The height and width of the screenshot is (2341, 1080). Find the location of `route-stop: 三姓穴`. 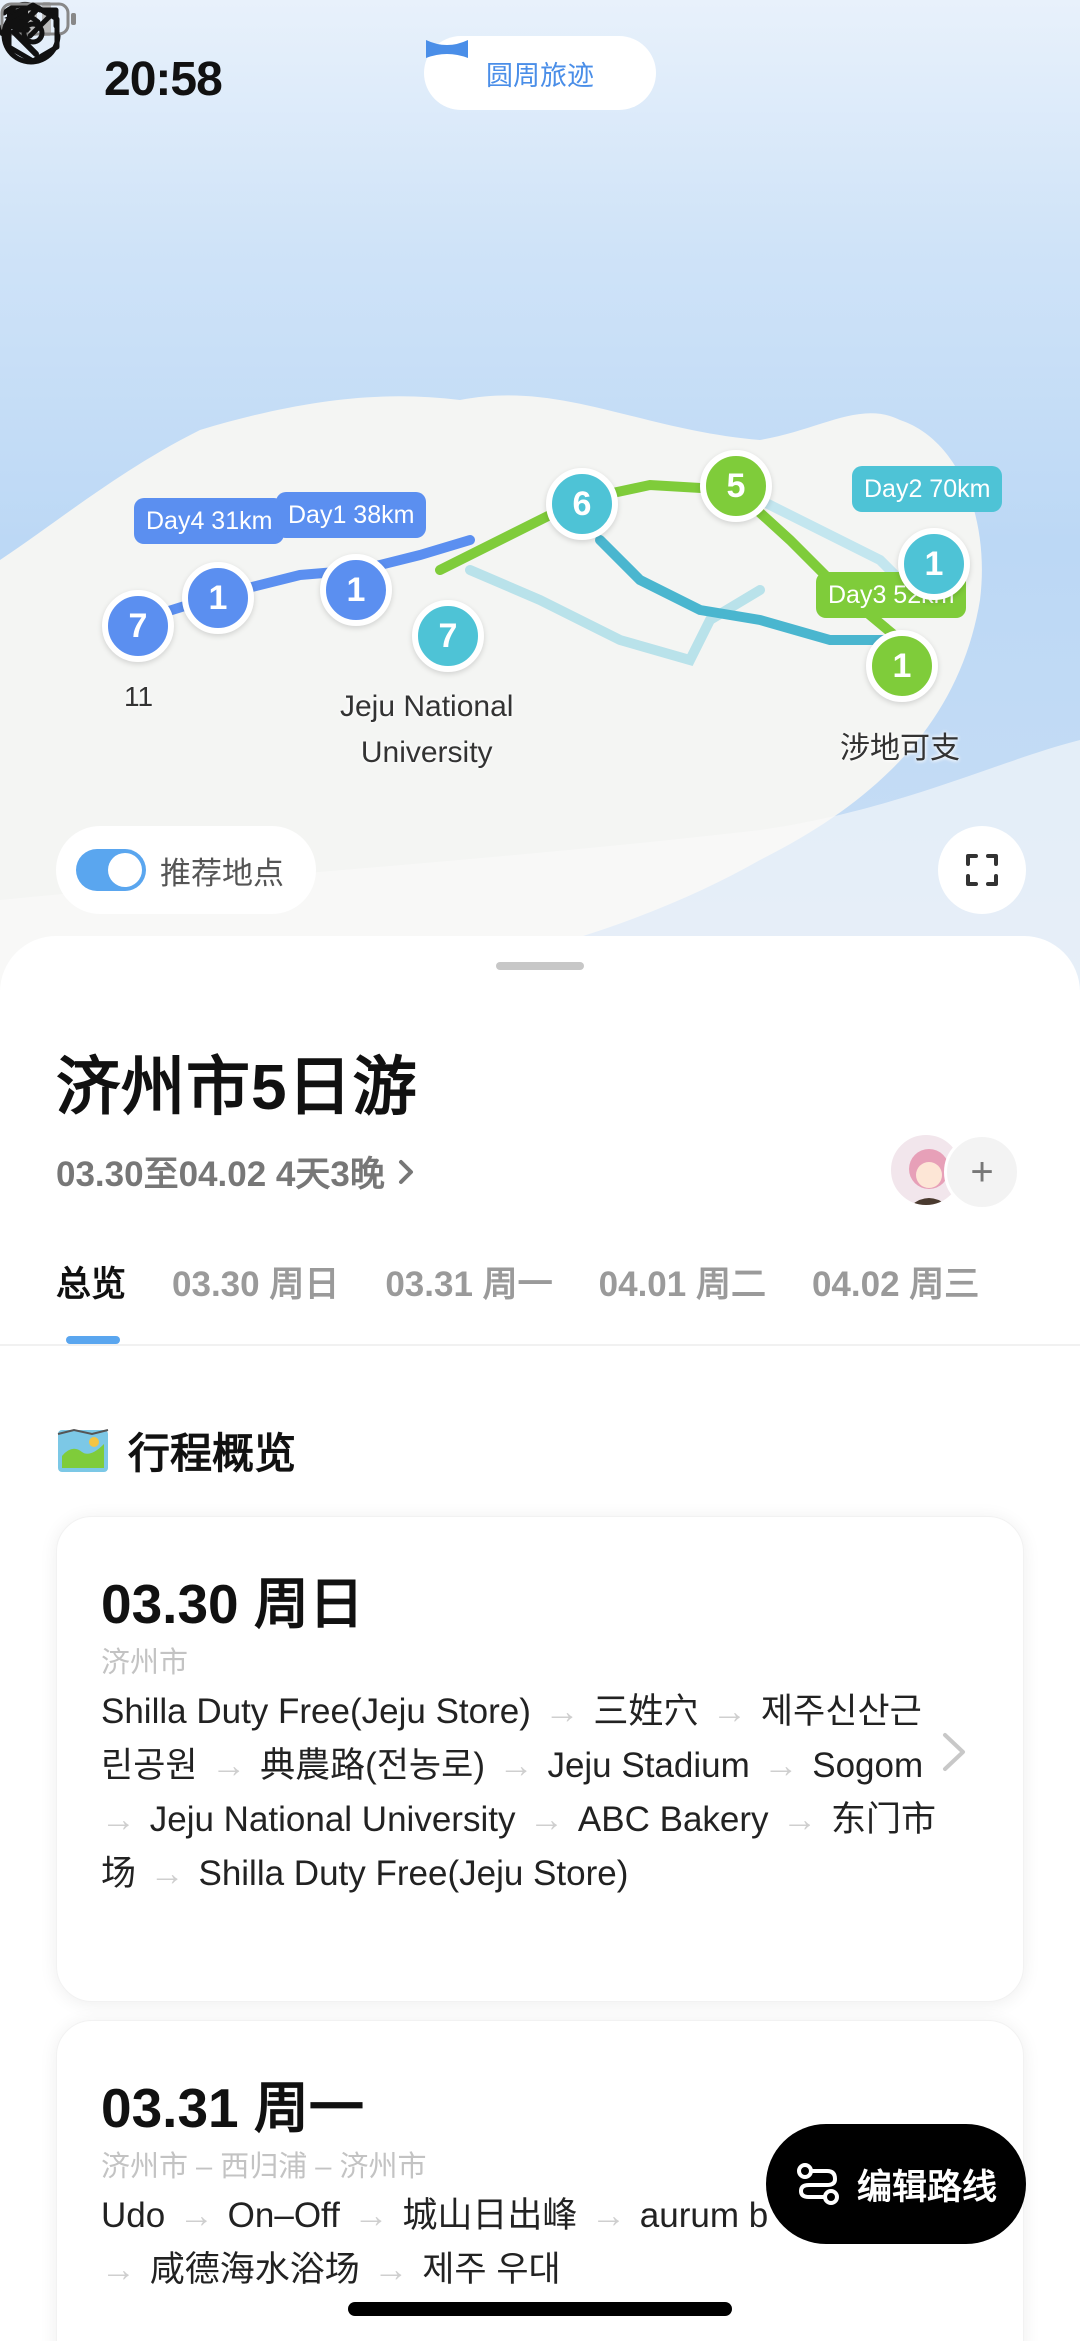

route-stop: 三姓穴 is located at coordinates (646, 1711).